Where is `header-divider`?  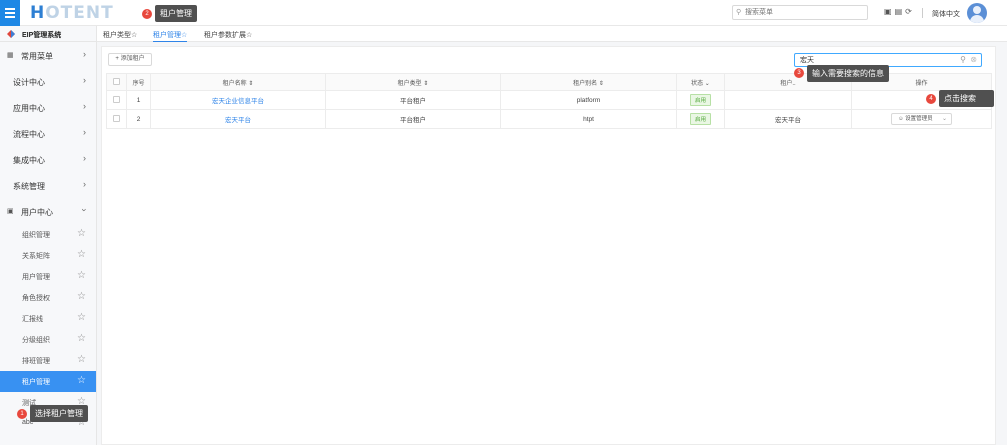 header-divider is located at coordinates (922, 13).